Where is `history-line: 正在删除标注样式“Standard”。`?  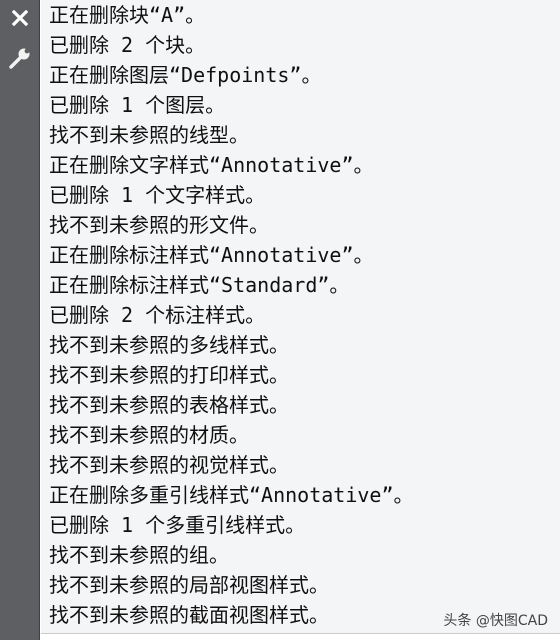
history-line: 正在删除标注样式“Standard”。 is located at coordinates (199, 285).